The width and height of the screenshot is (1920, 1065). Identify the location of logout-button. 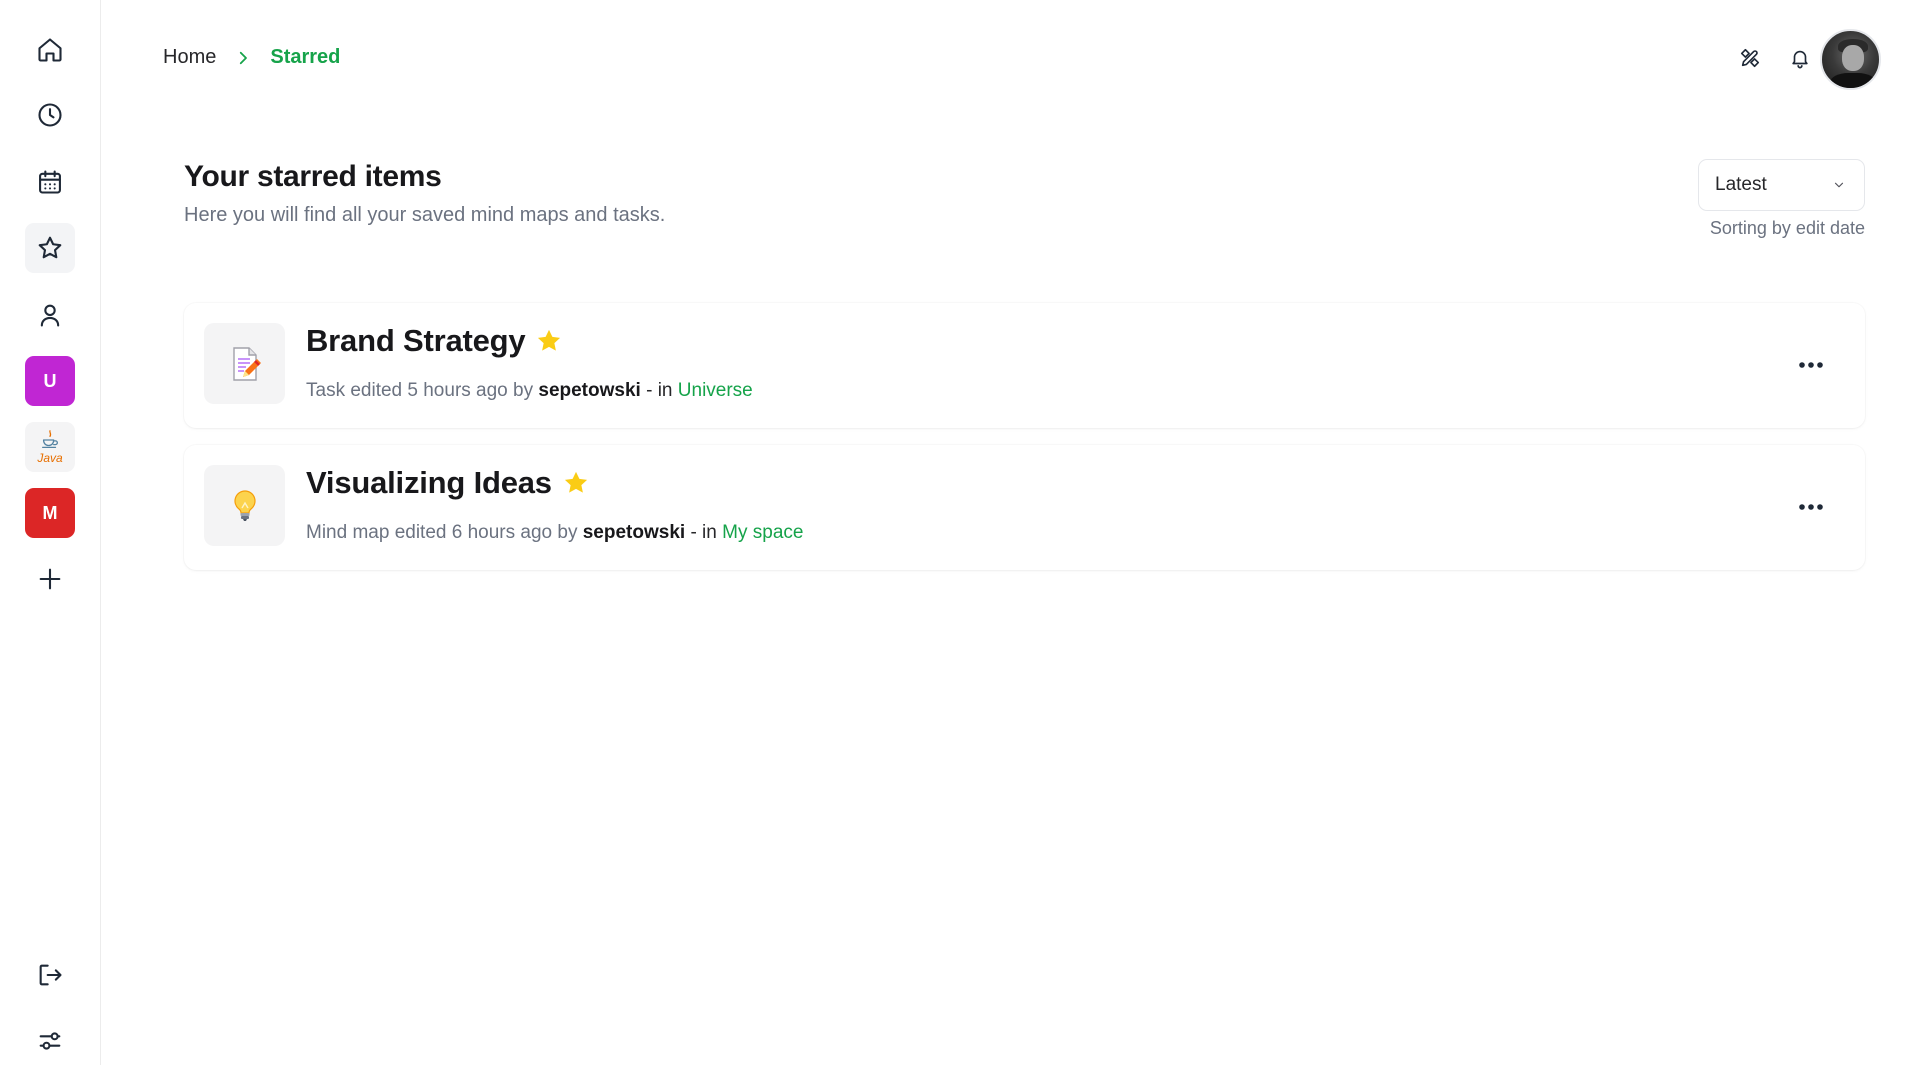
(50, 975).